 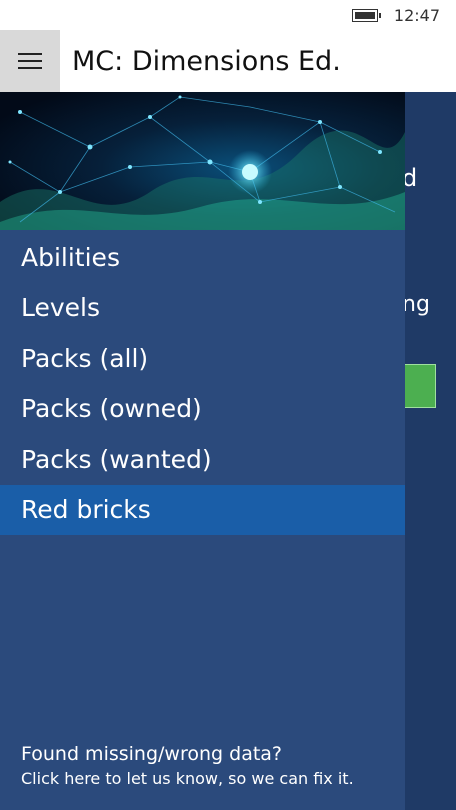 I want to click on hamburger-icon, so click(x=30, y=54).